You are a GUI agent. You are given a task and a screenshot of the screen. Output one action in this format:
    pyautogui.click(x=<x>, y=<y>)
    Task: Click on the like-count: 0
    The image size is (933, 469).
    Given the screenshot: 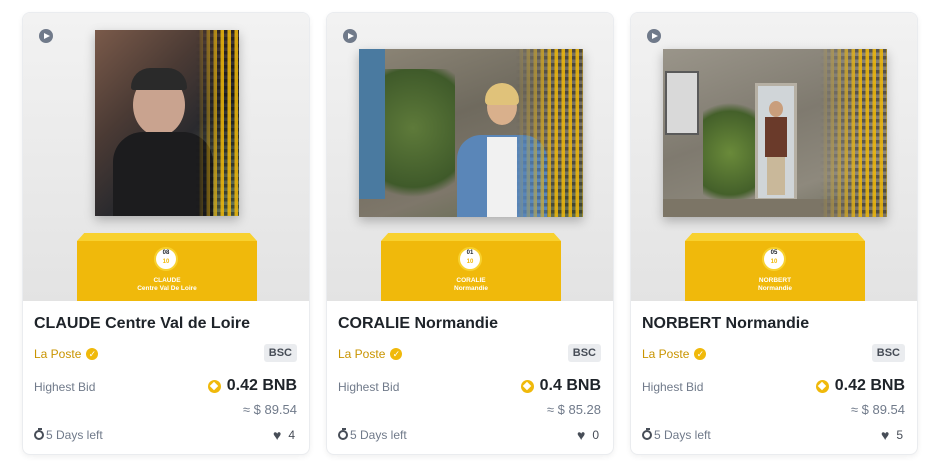 What is the action you would take?
    pyautogui.click(x=595, y=435)
    